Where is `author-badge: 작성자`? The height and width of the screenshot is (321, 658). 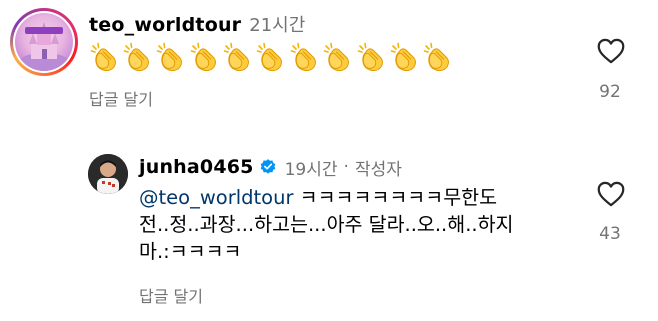
author-badge: 작성자 is located at coordinates (378, 169).